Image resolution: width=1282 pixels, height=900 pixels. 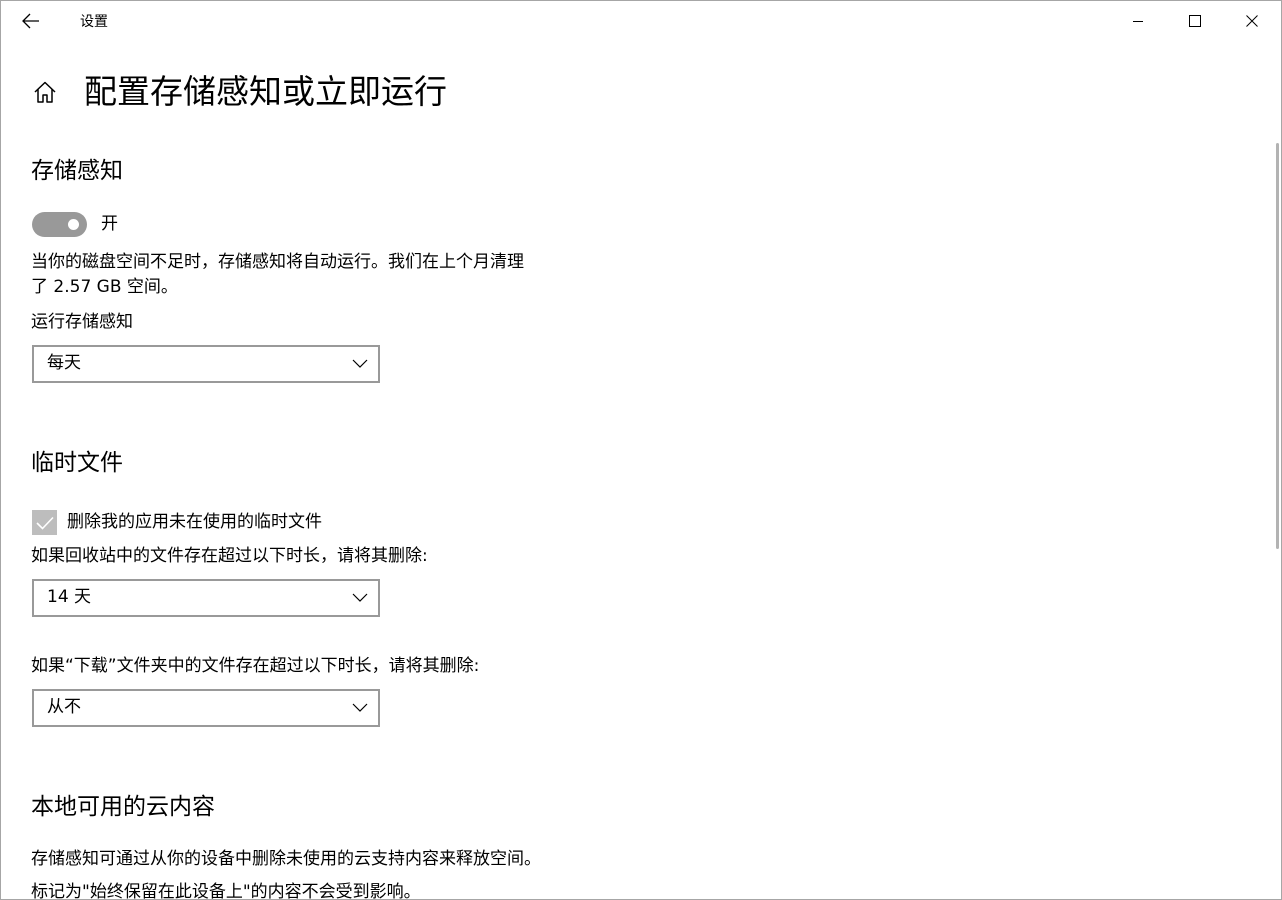 I want to click on home-icon, so click(x=45, y=92).